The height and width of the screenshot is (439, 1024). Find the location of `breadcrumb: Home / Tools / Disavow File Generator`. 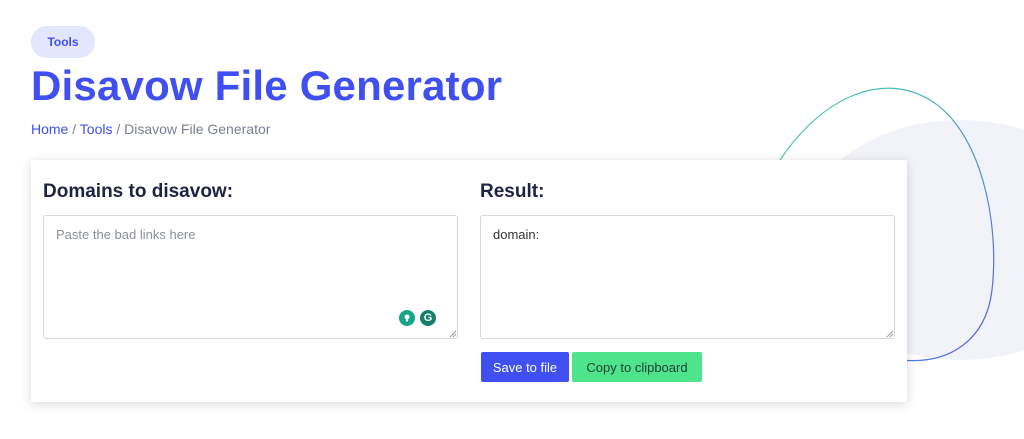

breadcrumb: Home / Tools / Disavow File Generator is located at coordinates (150, 129).